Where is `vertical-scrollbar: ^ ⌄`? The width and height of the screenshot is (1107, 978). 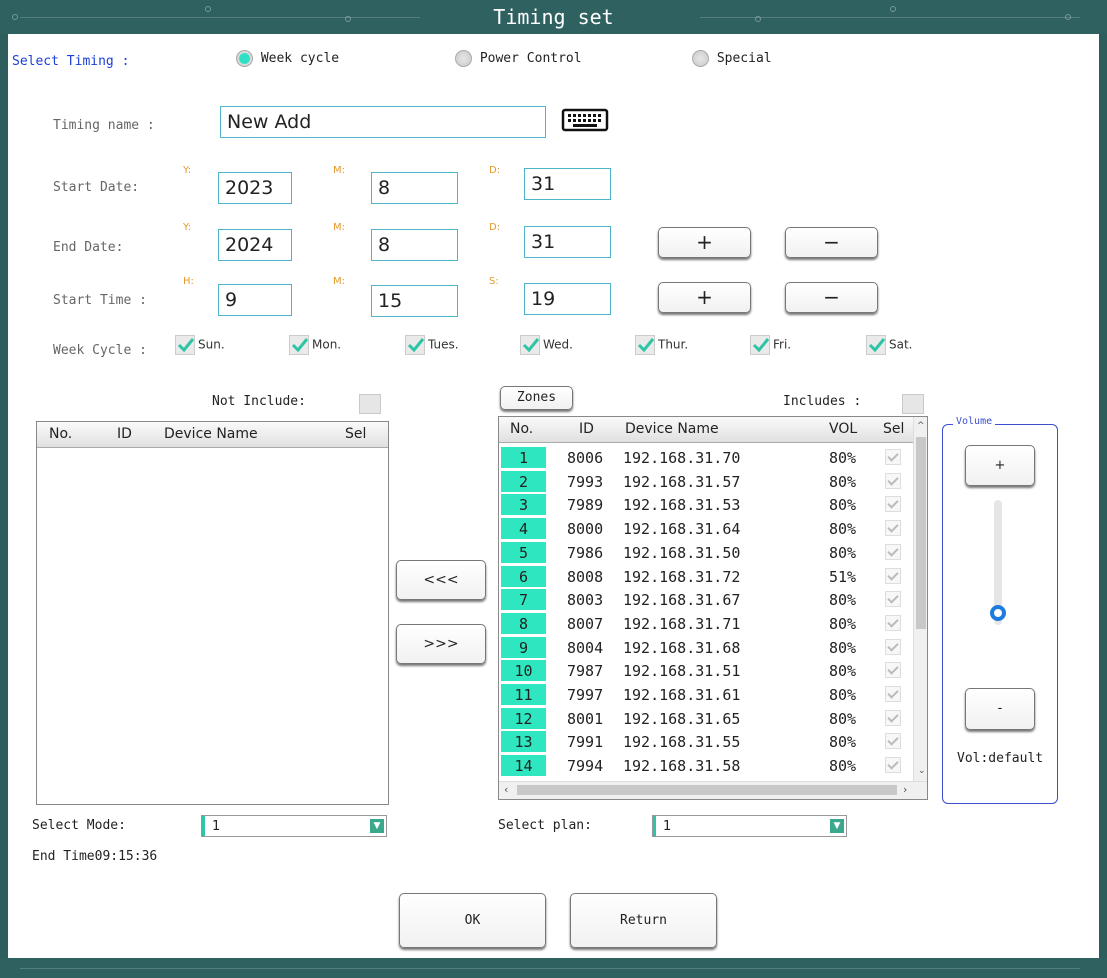
vertical-scrollbar: ^ ⌄ is located at coordinates (920, 599).